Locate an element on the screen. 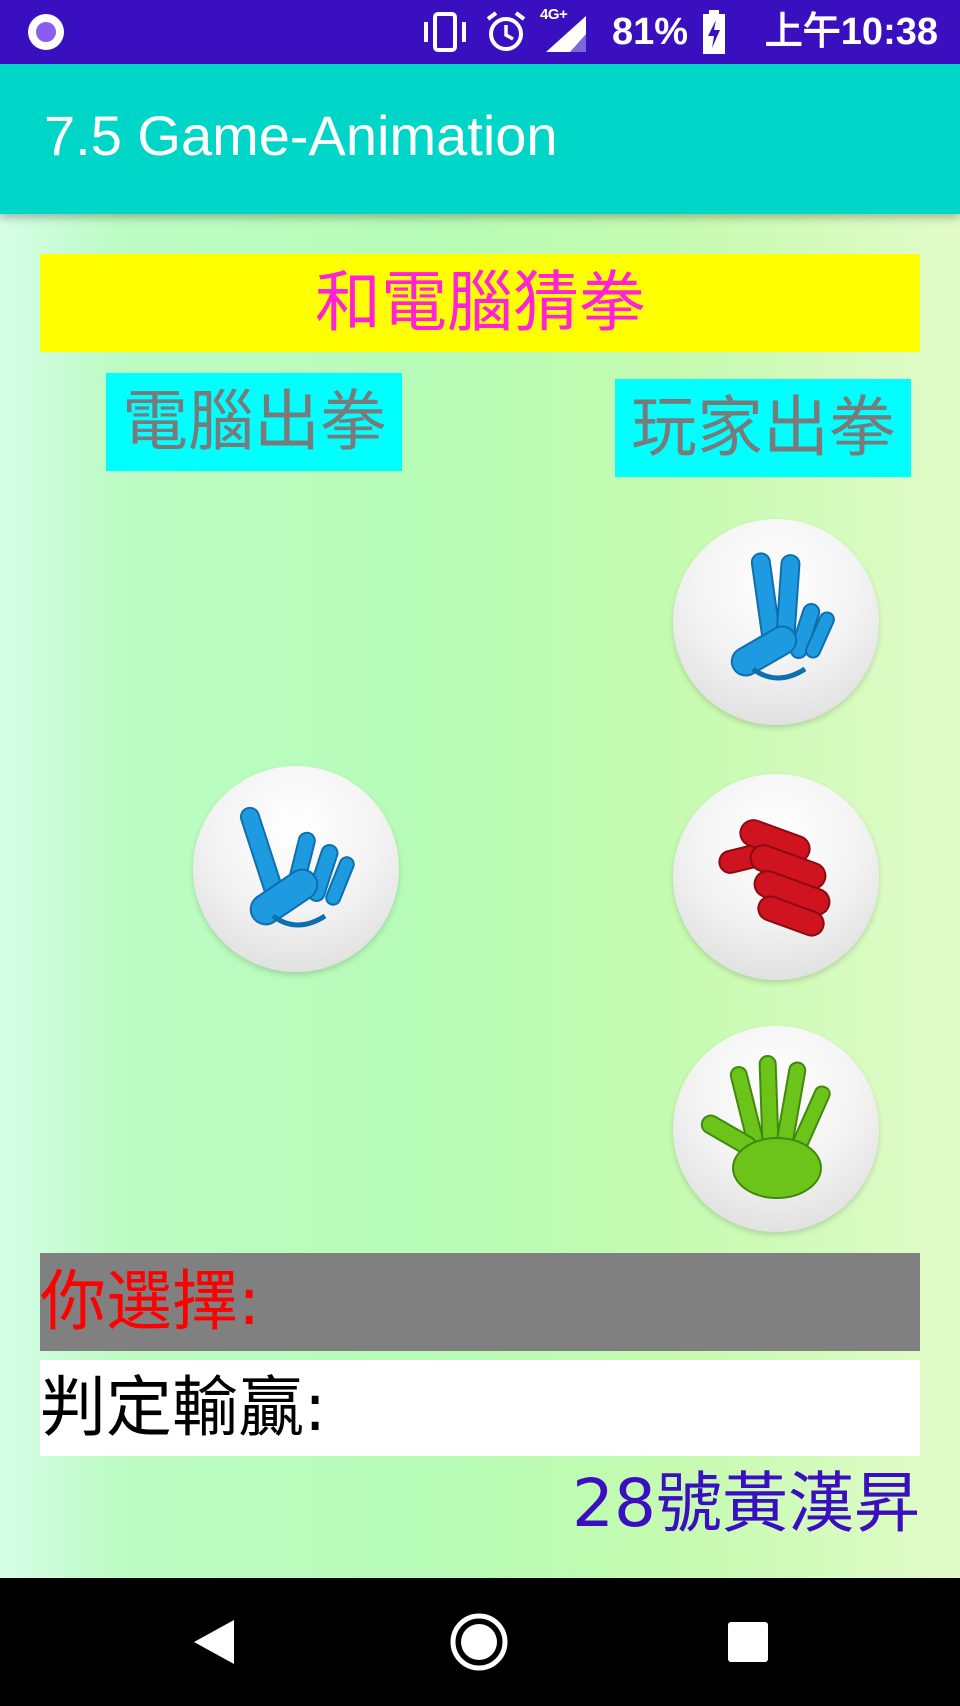 The height and width of the screenshot is (1706, 960). status-bar: 4G+ 81% 上午10:38 is located at coordinates (480, 32).